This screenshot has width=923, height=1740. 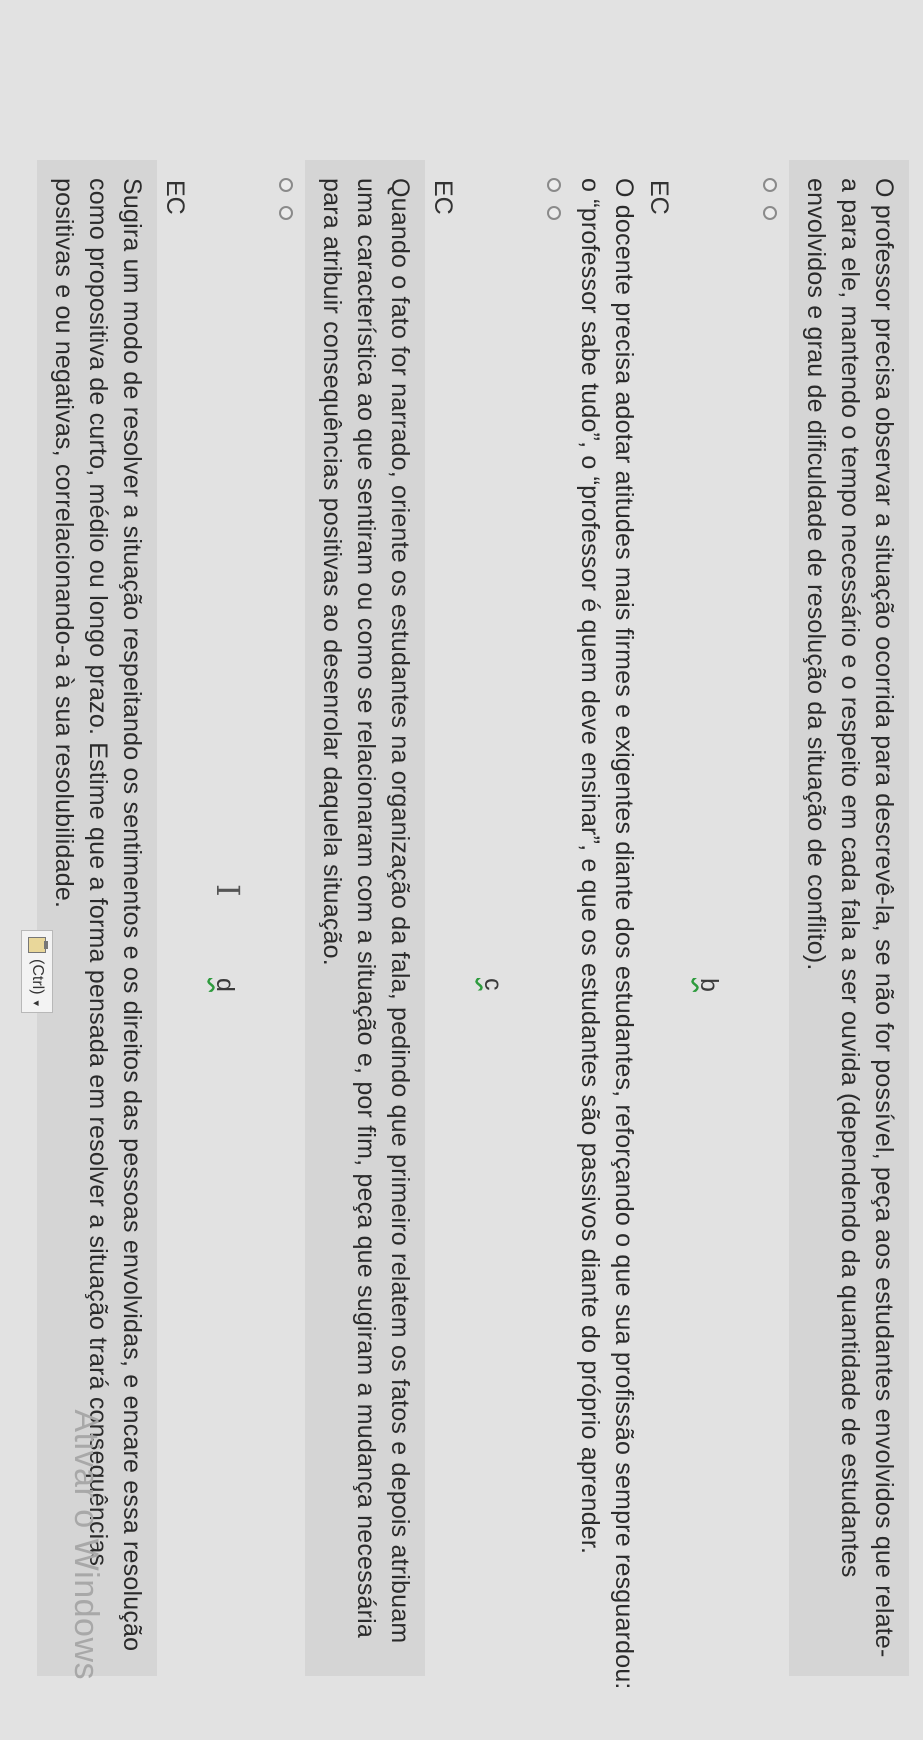 I want to click on option-letter-d: d, so click(x=225, y=985).